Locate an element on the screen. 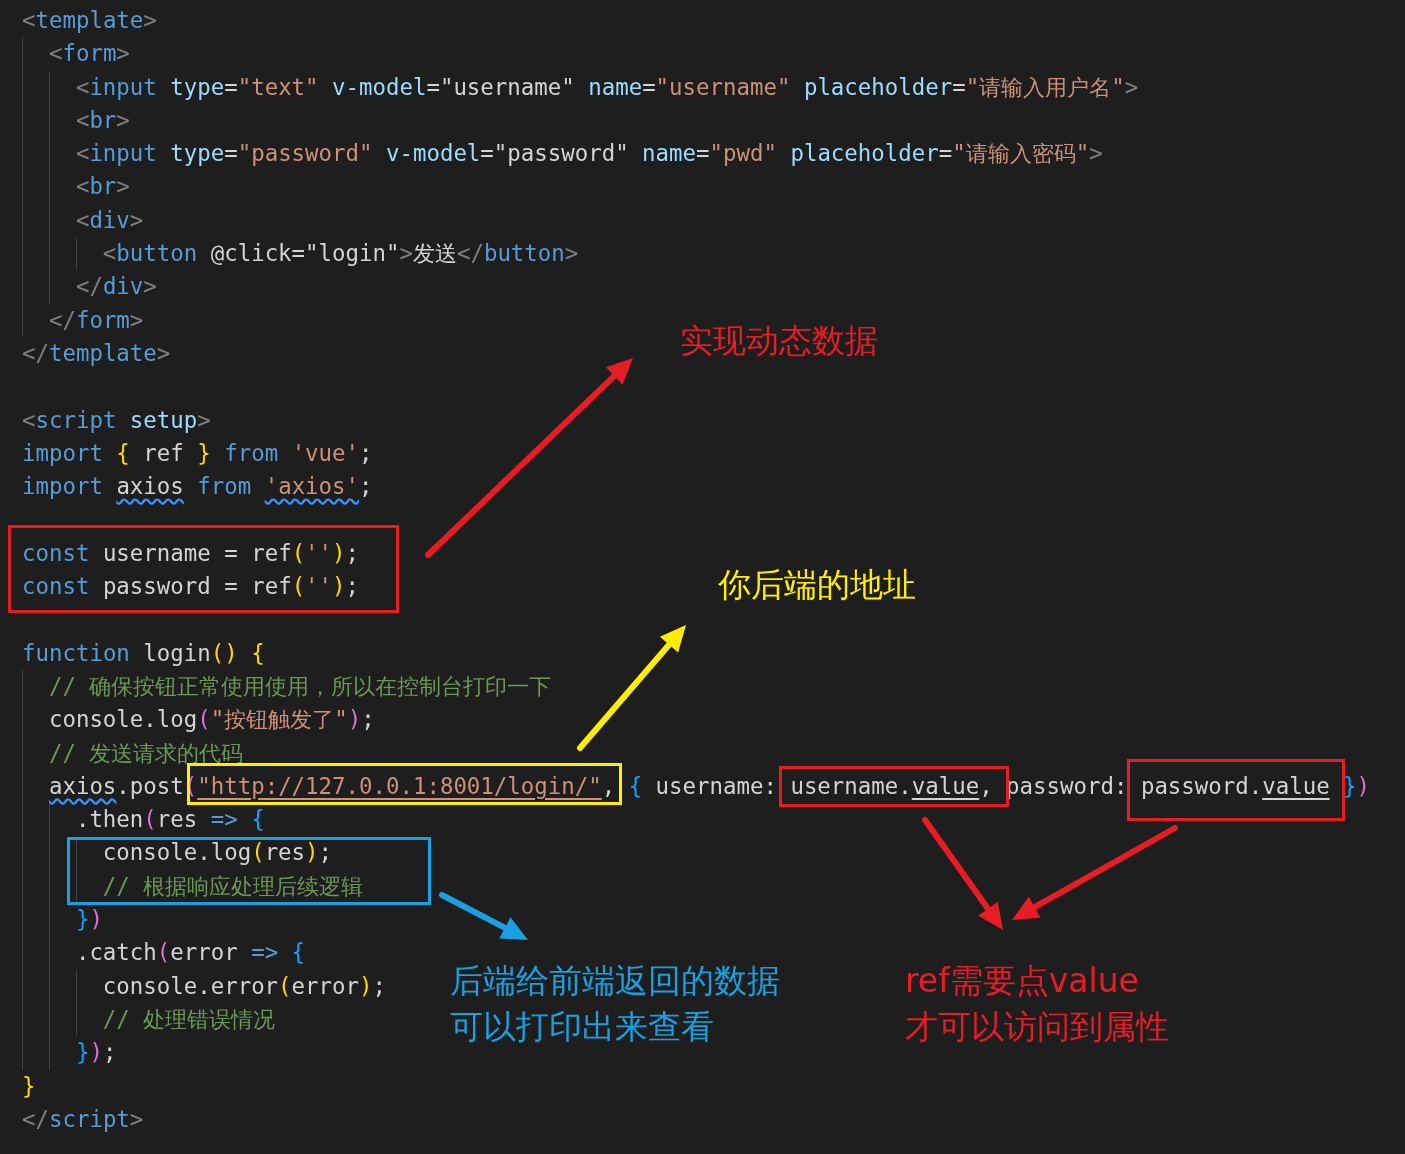 This screenshot has width=1405, height=1154. annotation-text: 实现动态数据 is located at coordinates (779, 341).